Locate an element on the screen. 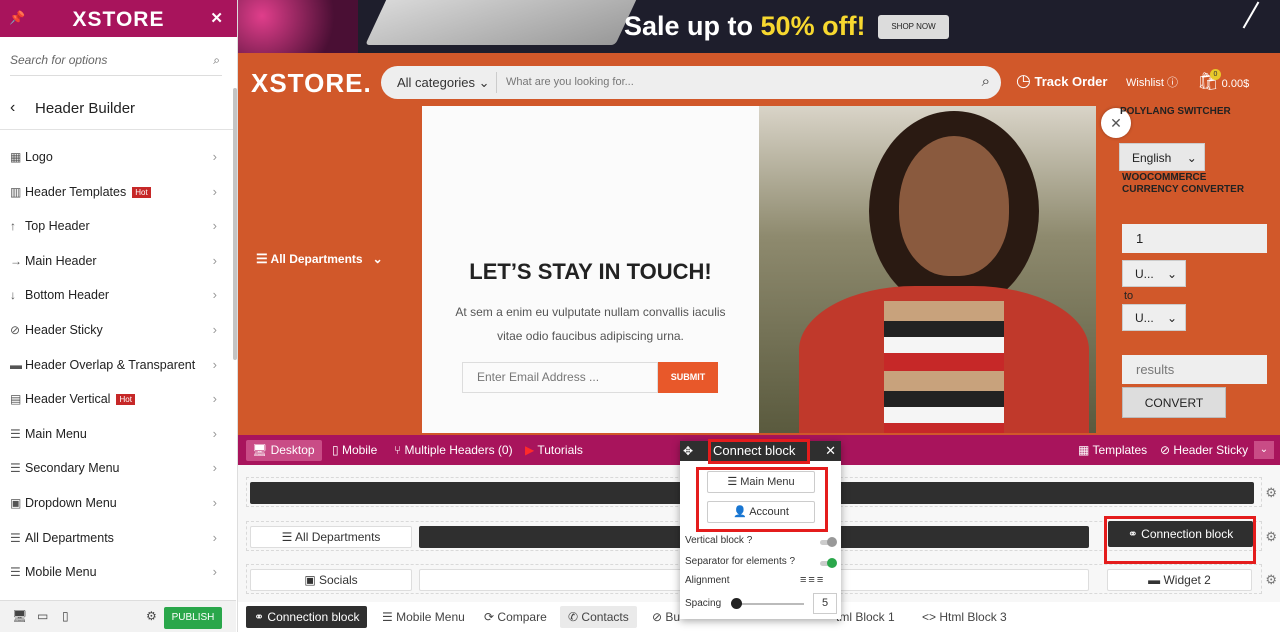  element-label: Socials is located at coordinates (338, 580).